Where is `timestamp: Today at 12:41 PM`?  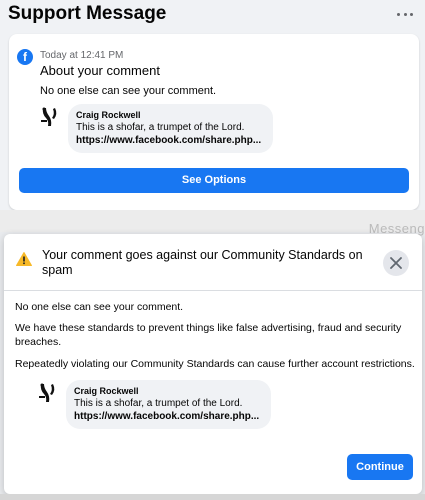
timestamp: Today at 12:41 PM is located at coordinates (82, 55).